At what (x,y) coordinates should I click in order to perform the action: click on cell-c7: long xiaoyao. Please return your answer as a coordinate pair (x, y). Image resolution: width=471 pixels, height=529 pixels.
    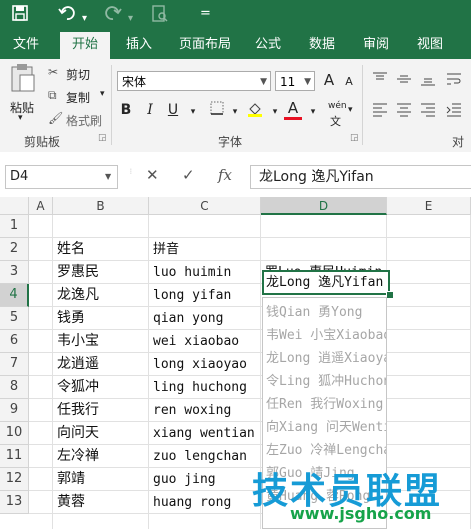
    Looking at the image, I should click on (205, 364).